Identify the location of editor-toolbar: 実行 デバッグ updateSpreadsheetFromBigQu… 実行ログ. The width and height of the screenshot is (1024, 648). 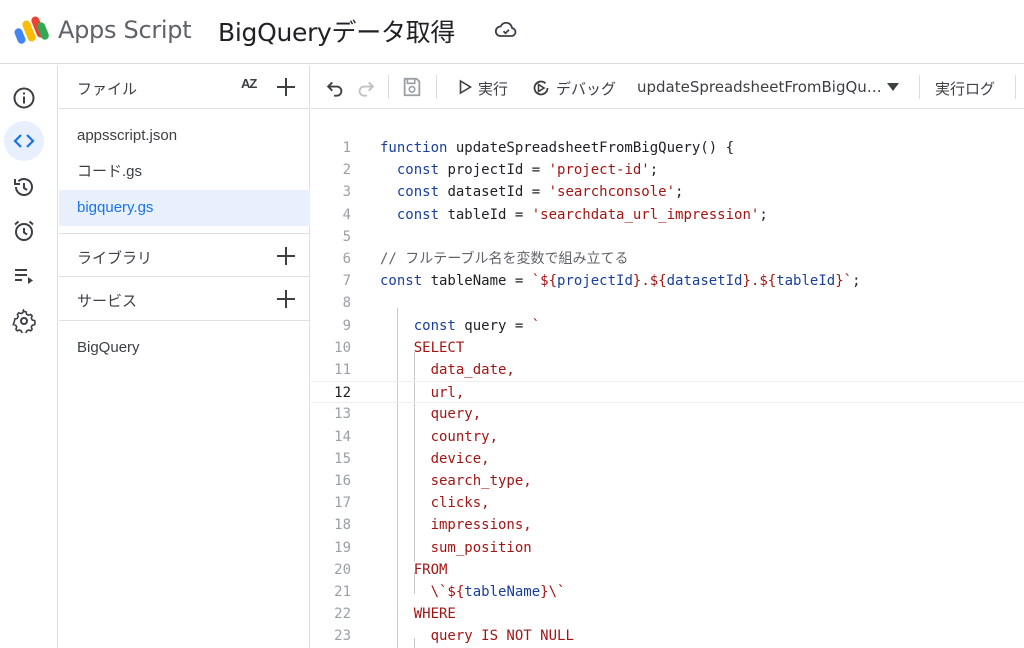
(667, 87).